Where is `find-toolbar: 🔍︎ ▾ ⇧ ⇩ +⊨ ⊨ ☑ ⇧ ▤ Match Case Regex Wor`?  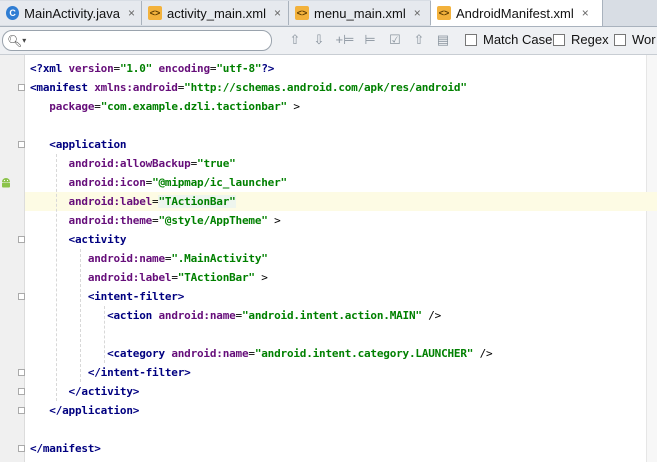 find-toolbar: 🔍︎ ▾ ⇧ ⇩ +⊨ ⊨ ☑ ⇧ ▤ Match Case Regex Wor is located at coordinates (328, 41).